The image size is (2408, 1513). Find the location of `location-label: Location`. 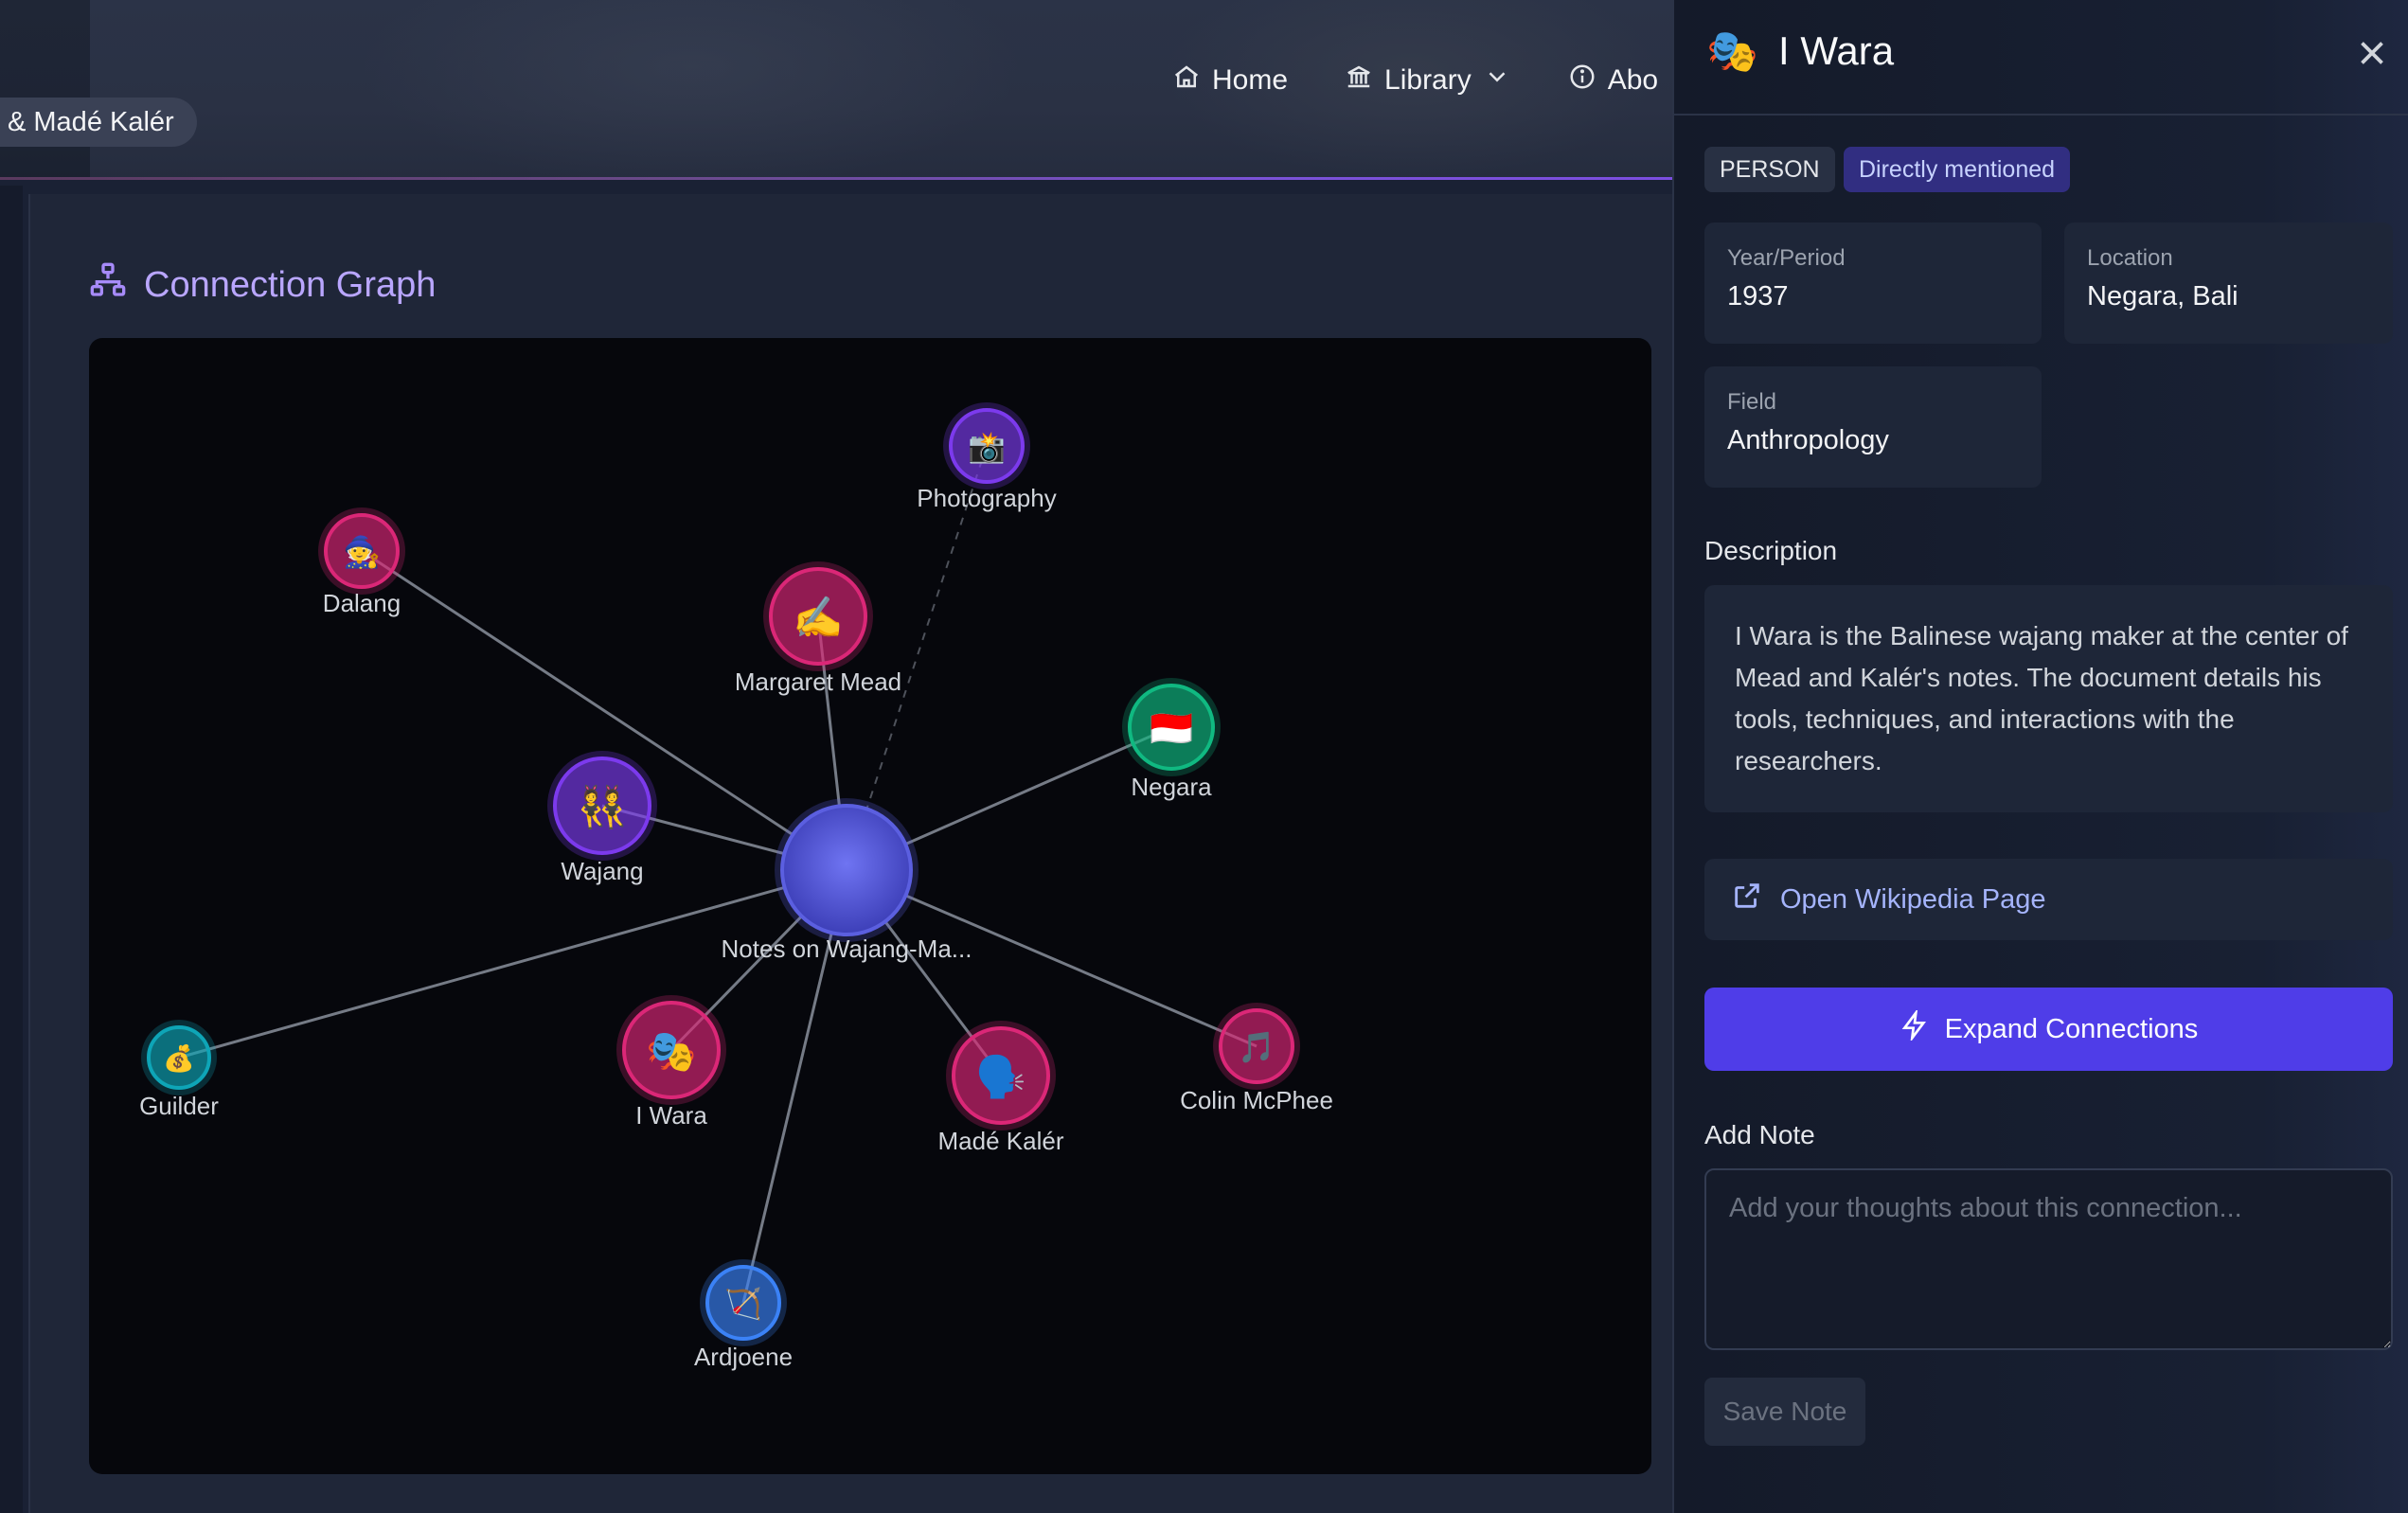

location-label: Location is located at coordinates (2130, 258).